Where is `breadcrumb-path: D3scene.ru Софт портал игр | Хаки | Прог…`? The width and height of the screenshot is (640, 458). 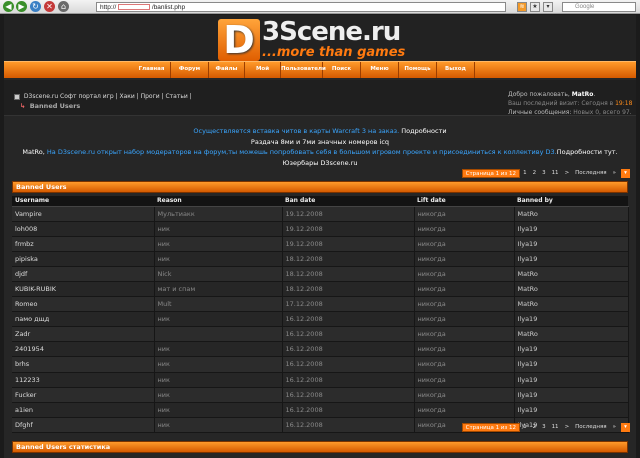 breadcrumb-path: D3scene.ru Софт портал игр | Хаки | Прог… is located at coordinates (108, 96).